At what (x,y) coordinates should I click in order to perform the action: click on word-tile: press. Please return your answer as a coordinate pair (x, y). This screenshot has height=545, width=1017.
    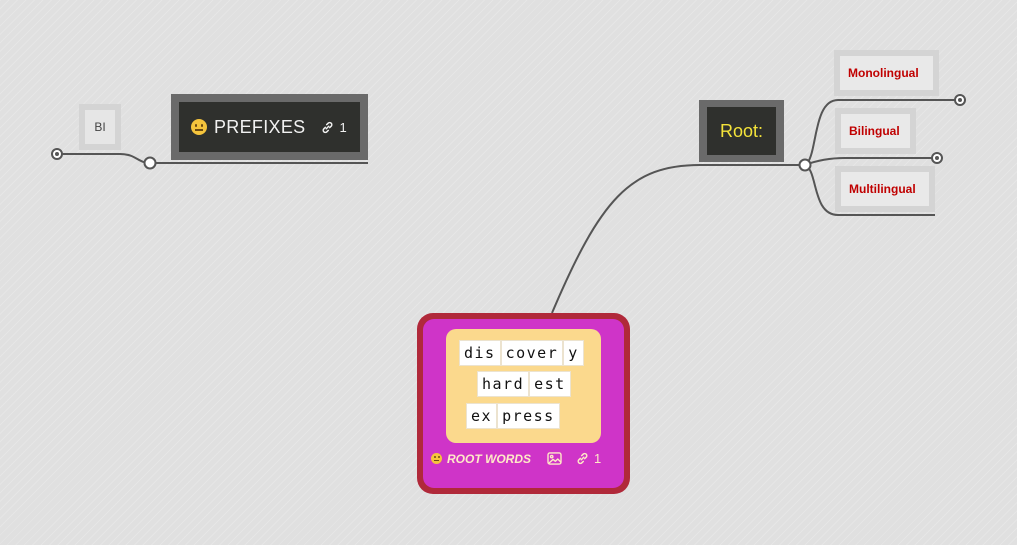
    Looking at the image, I should click on (528, 416).